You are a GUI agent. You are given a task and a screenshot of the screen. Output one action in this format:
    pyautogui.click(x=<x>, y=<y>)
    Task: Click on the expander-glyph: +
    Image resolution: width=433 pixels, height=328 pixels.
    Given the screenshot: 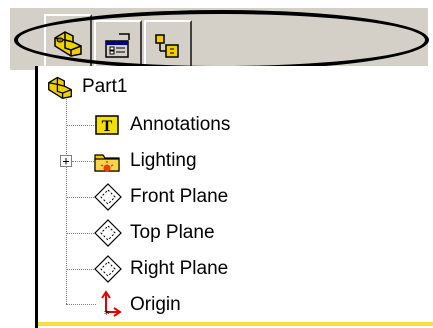 What is the action you would take?
    pyautogui.click(x=66, y=161)
    